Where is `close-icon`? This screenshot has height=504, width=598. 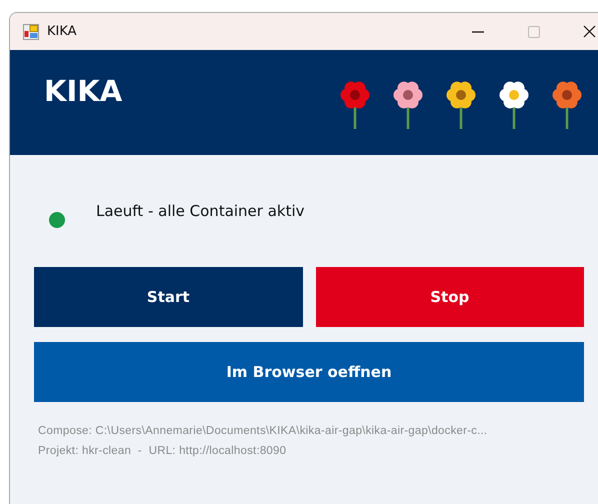
close-icon is located at coordinates (589, 31).